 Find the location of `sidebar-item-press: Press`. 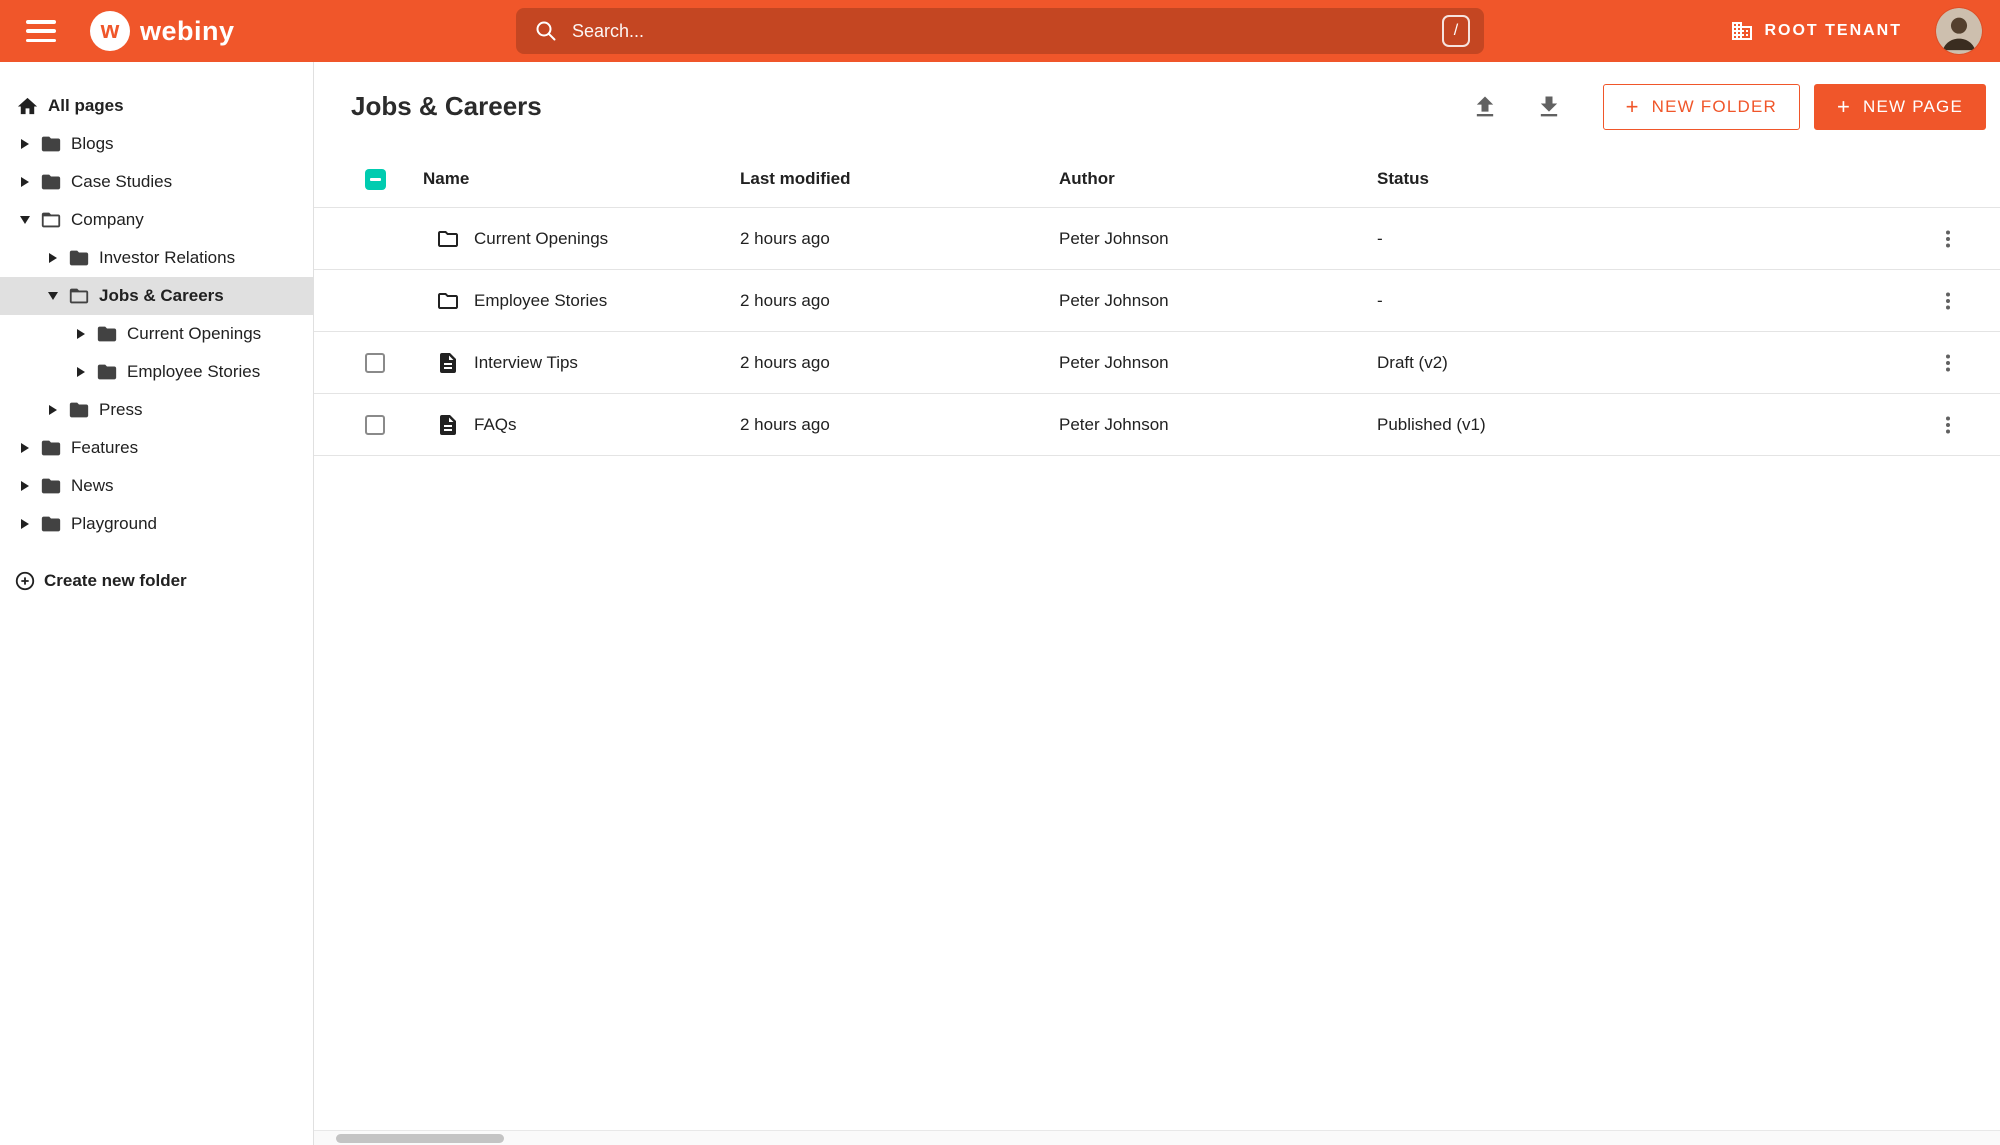

sidebar-item-press: Press is located at coordinates (156, 410).